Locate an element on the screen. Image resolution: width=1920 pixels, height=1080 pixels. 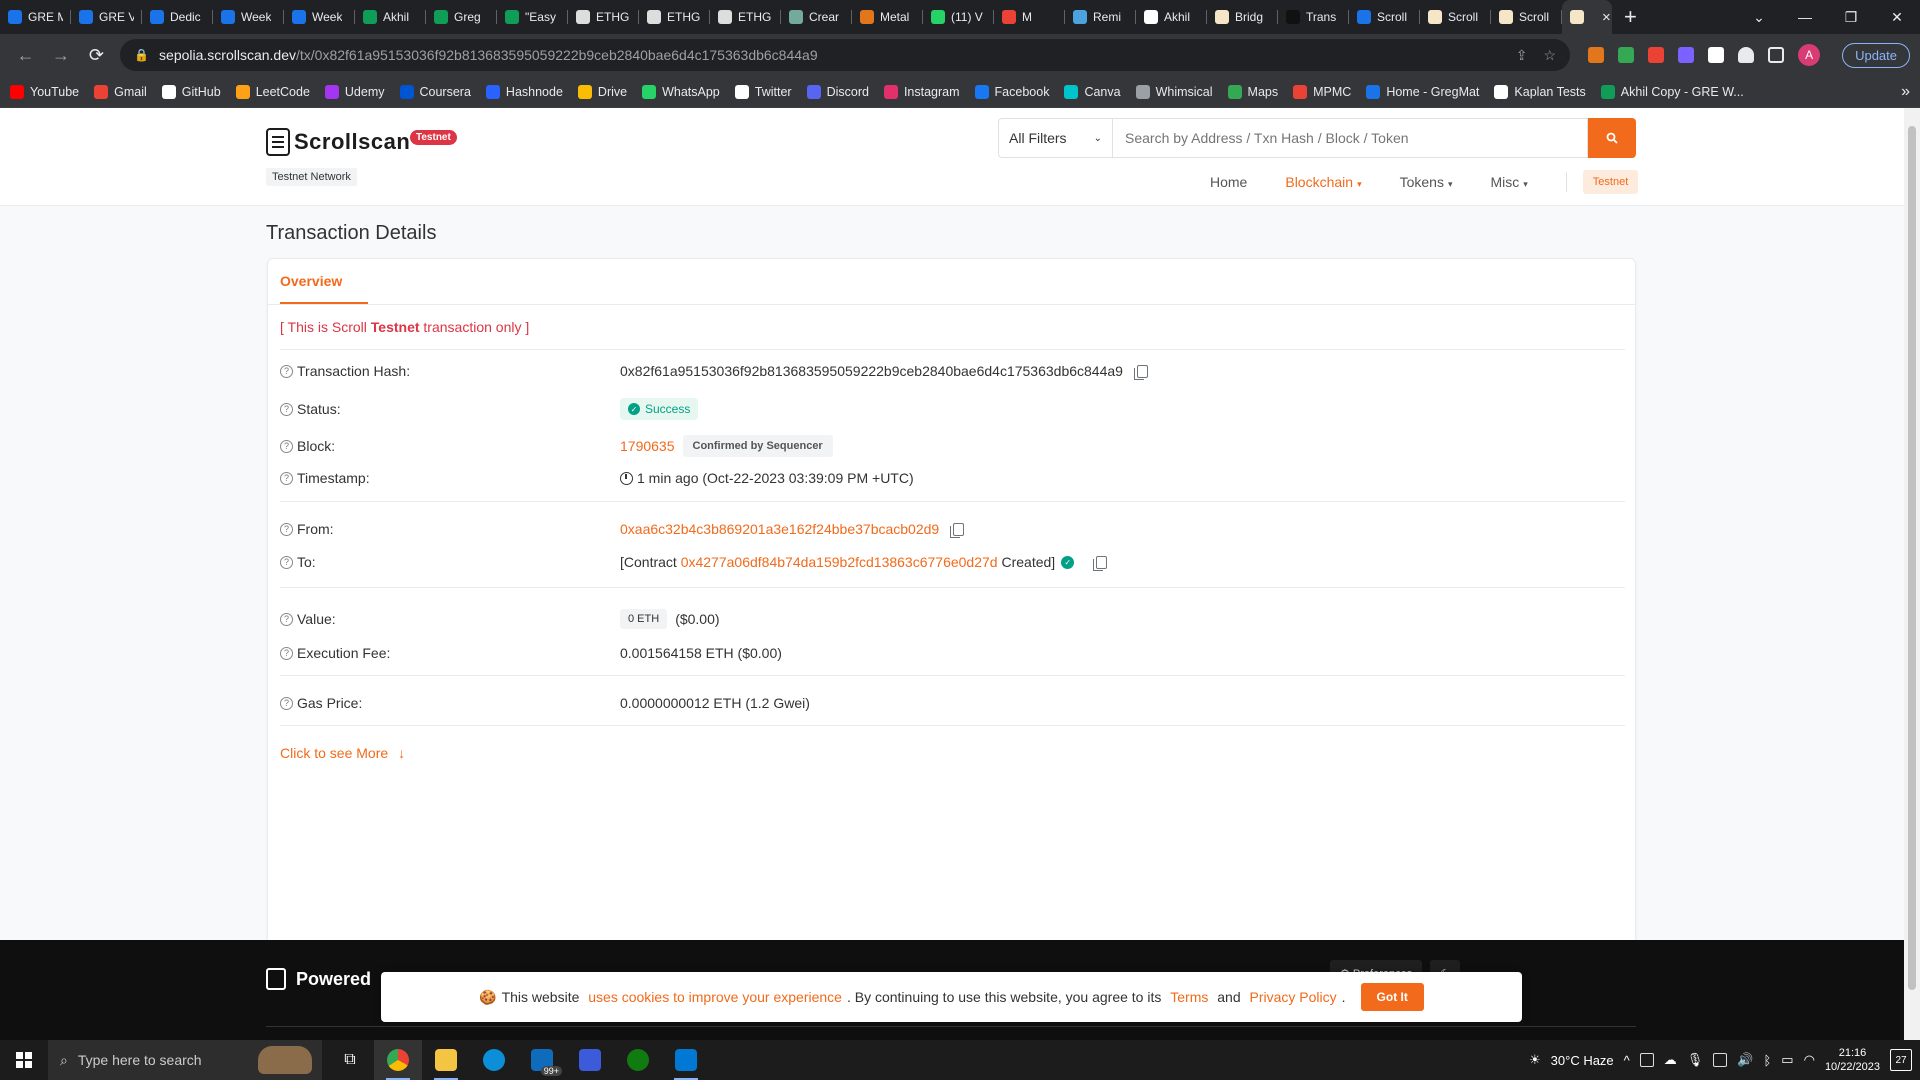
bookmark-item: Discord is located at coordinates (837, 91).